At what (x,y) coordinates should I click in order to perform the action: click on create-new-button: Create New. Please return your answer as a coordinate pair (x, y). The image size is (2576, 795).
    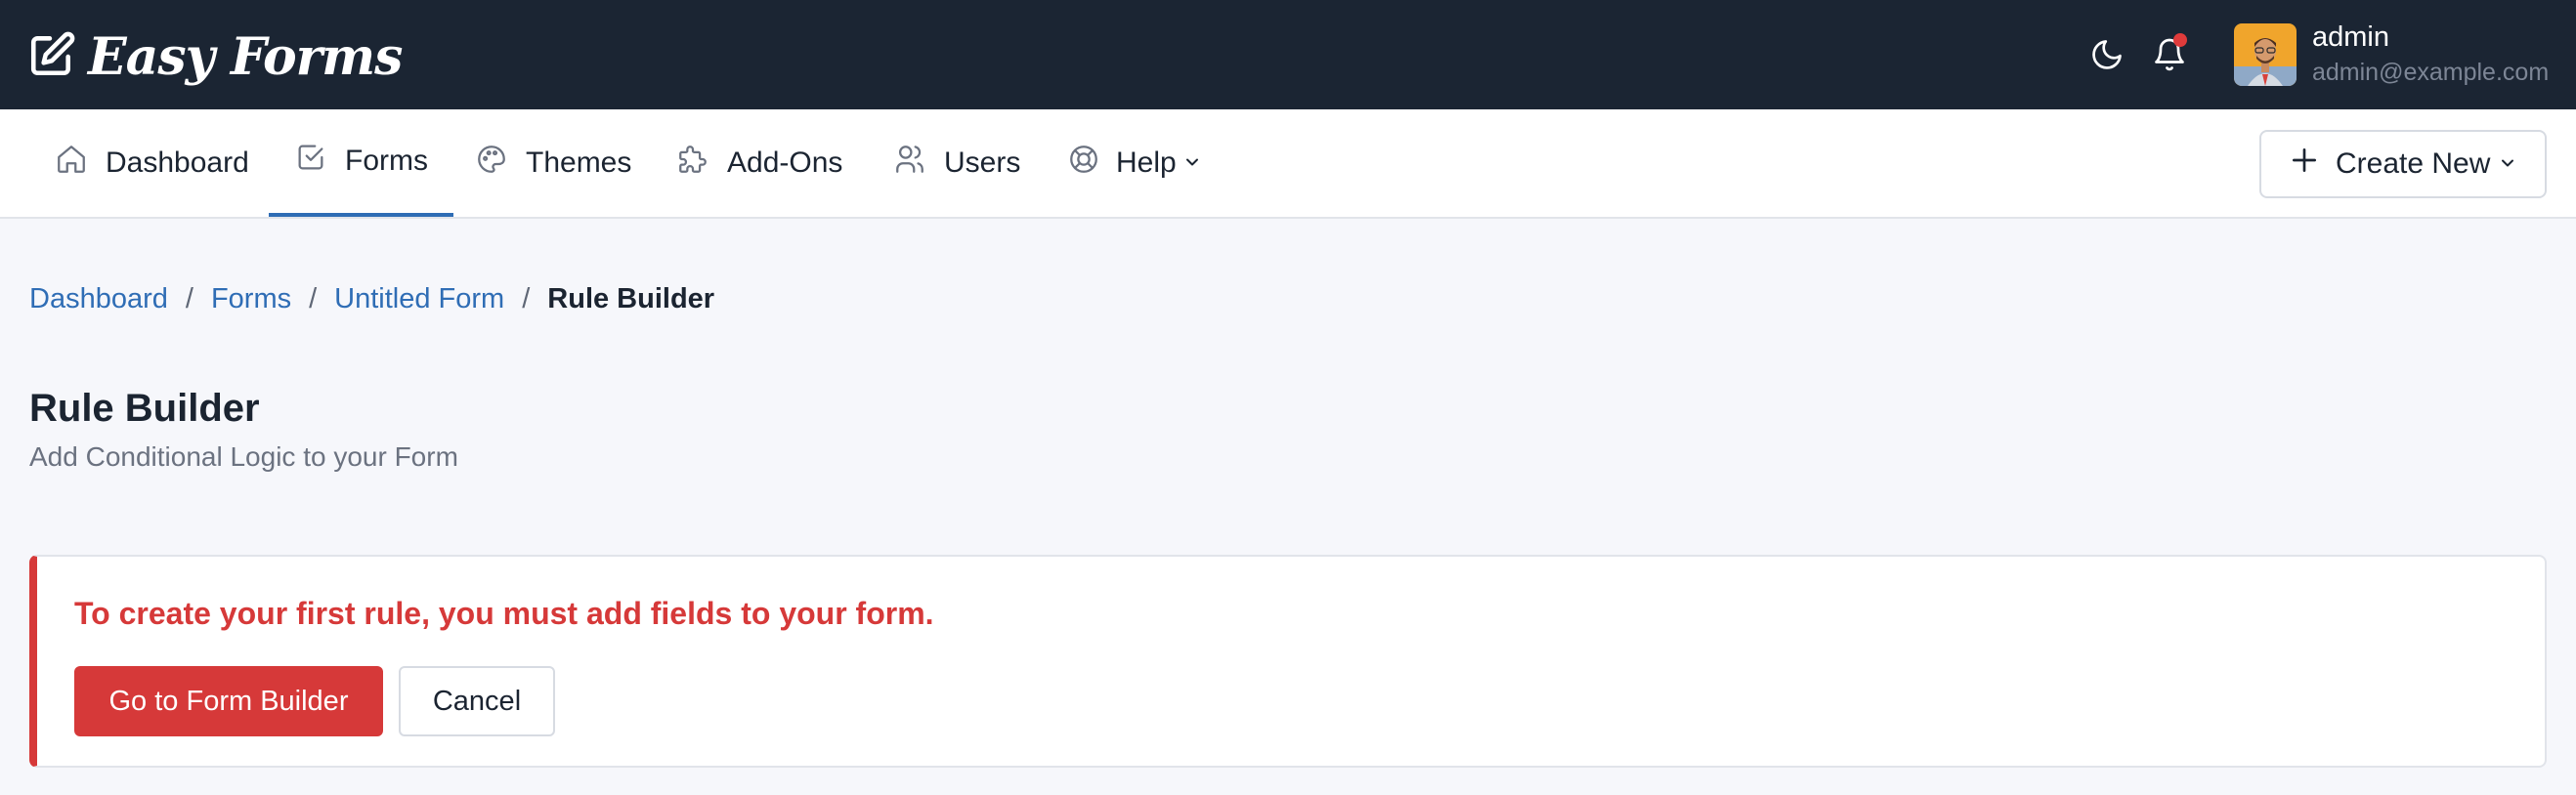
    Looking at the image, I should click on (2403, 164).